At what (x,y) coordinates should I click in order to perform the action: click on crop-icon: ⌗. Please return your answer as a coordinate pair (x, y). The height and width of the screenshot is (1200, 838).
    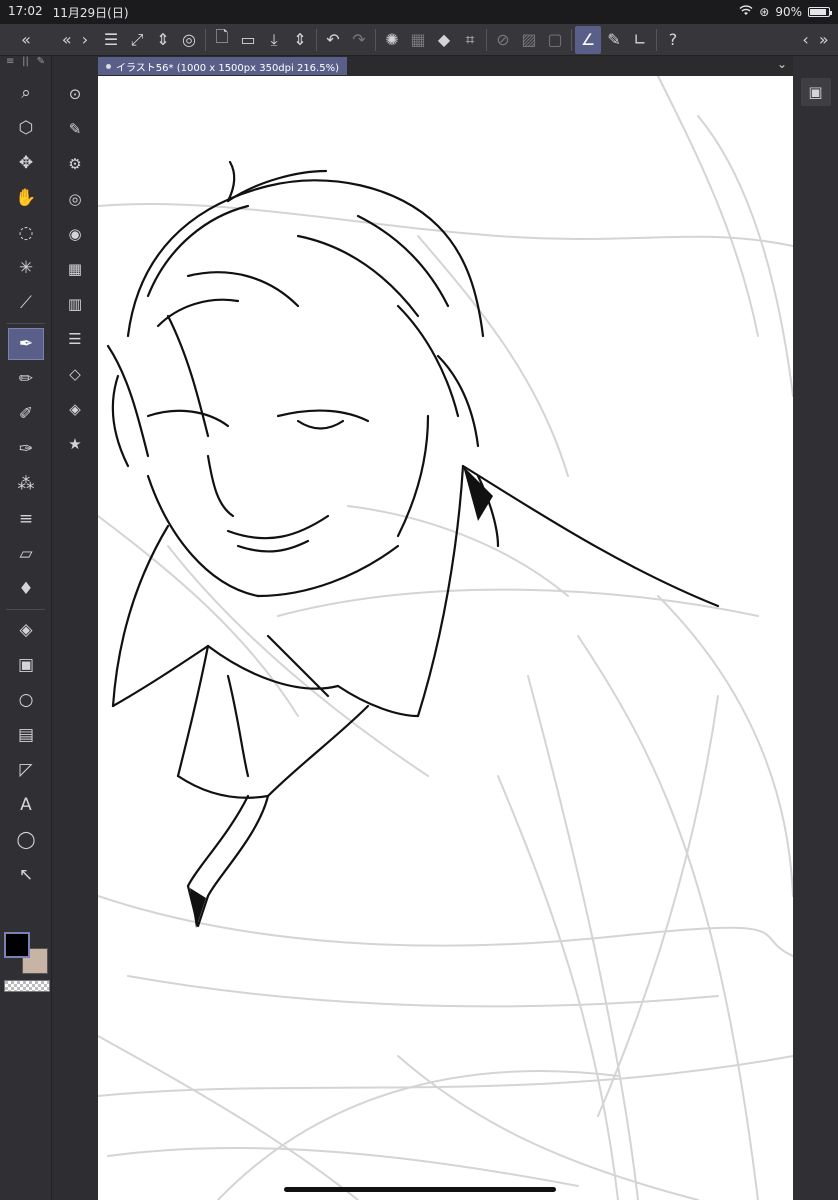
    Looking at the image, I should click on (470, 40).